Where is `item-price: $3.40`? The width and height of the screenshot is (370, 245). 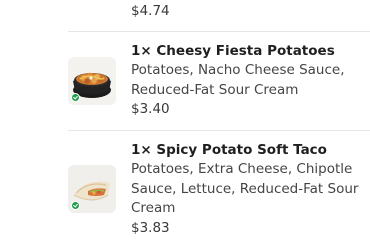
item-price: $3.40 is located at coordinates (150, 109).